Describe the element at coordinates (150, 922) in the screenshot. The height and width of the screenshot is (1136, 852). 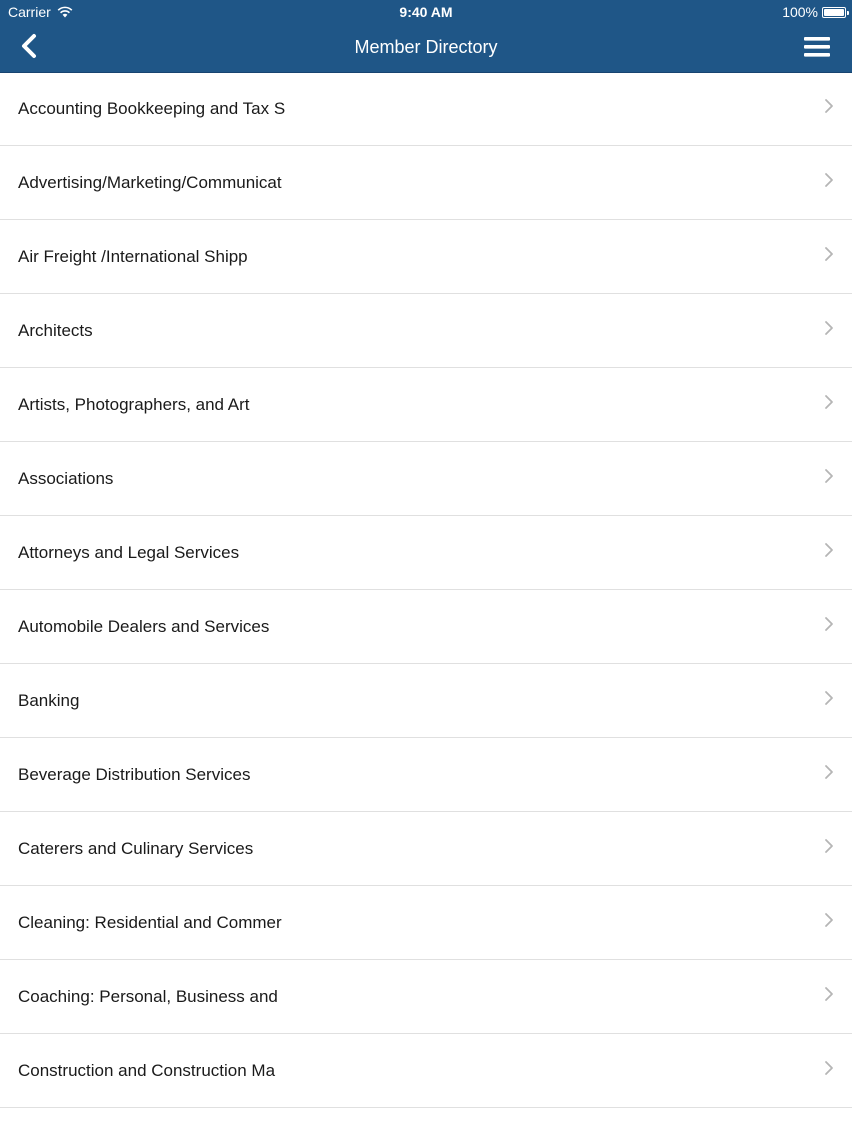
I see `list-item-label: Cleaning: Residential and Commer` at that location.